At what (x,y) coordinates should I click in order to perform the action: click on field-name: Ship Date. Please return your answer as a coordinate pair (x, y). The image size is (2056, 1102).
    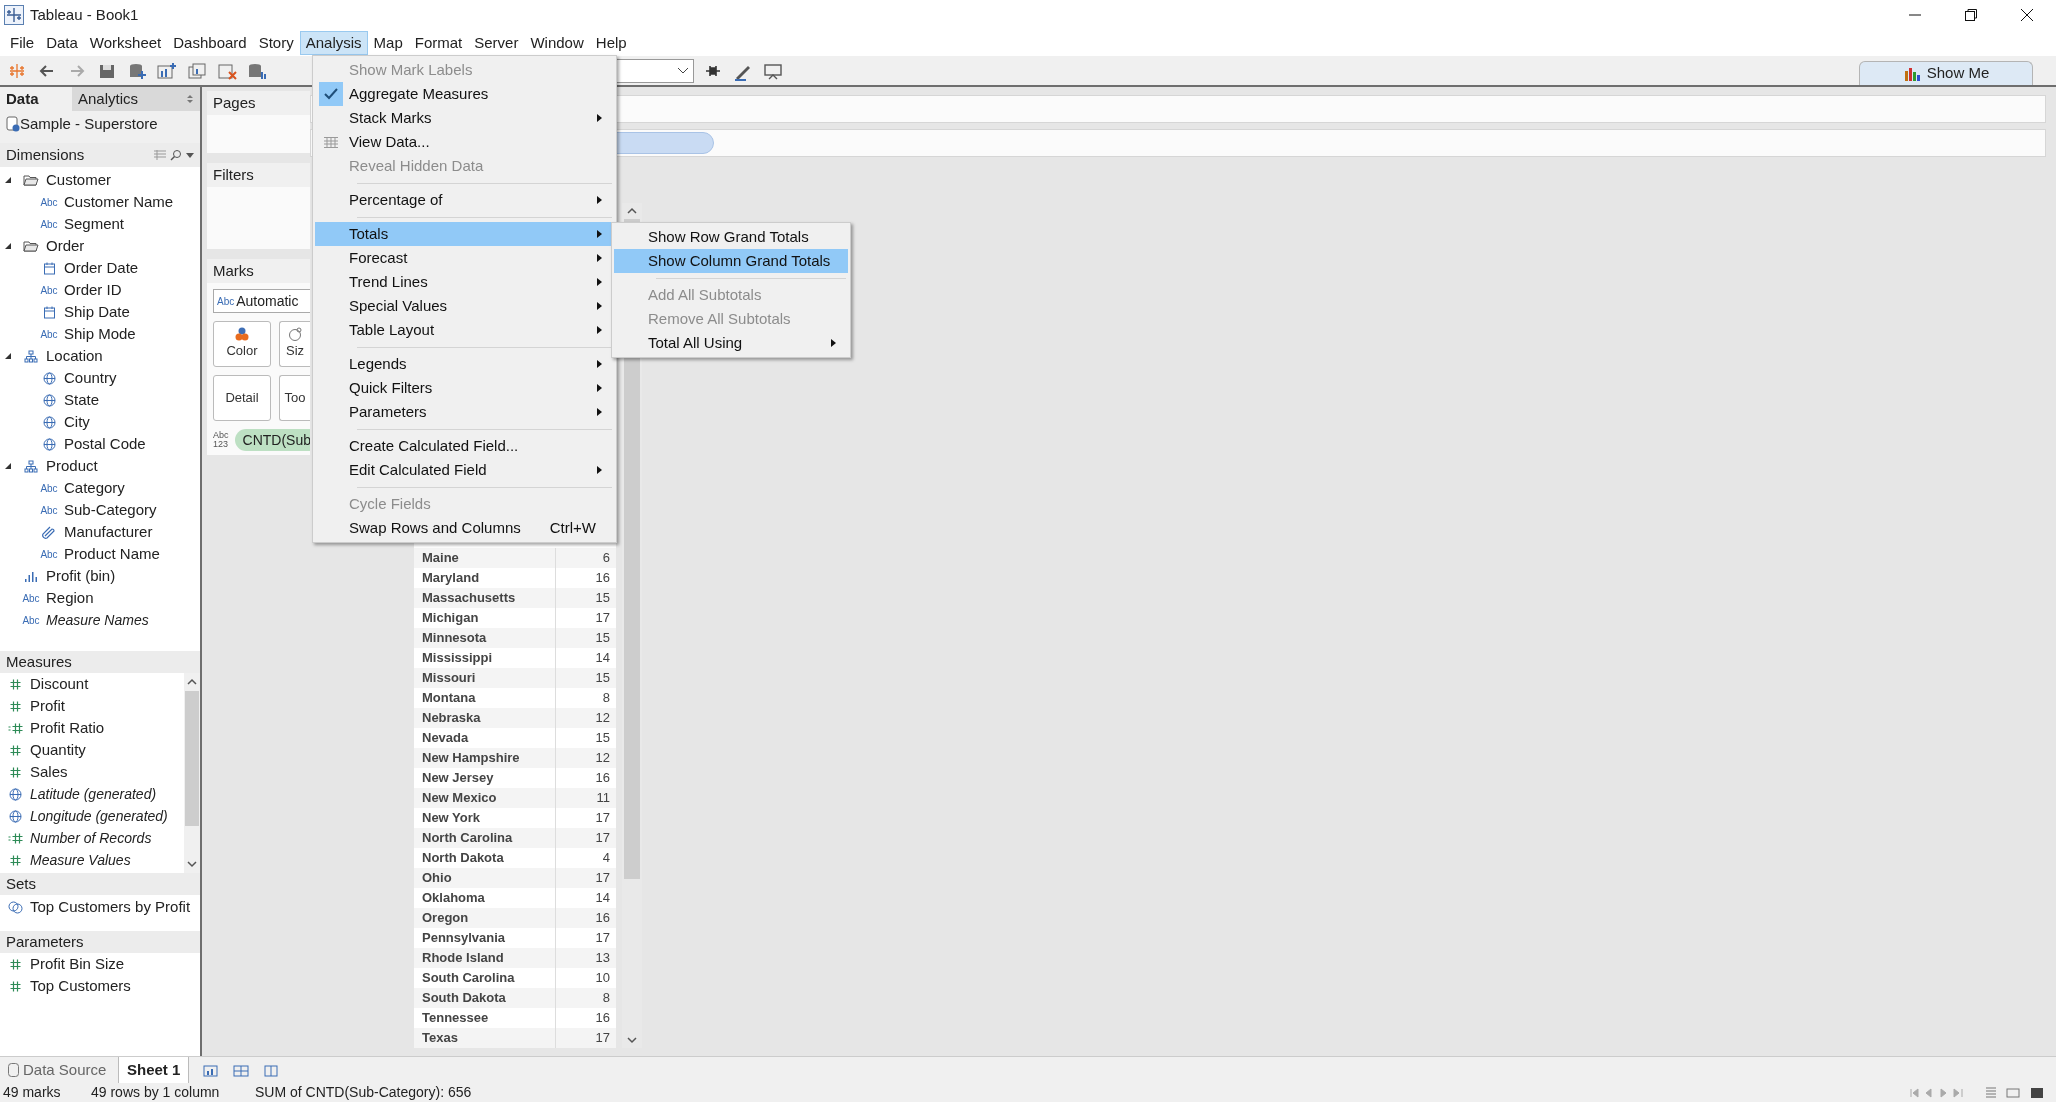
    Looking at the image, I should click on (97, 312).